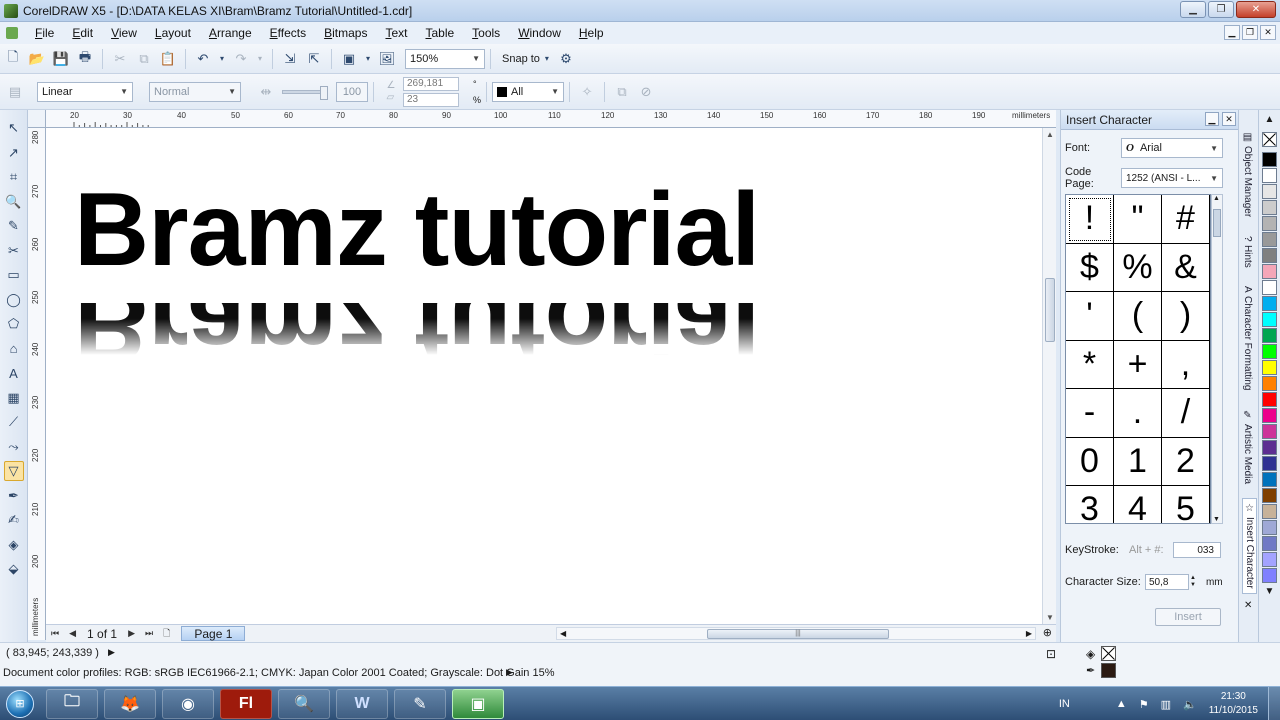  I want to click on menu-window: Window, so click(539, 33).